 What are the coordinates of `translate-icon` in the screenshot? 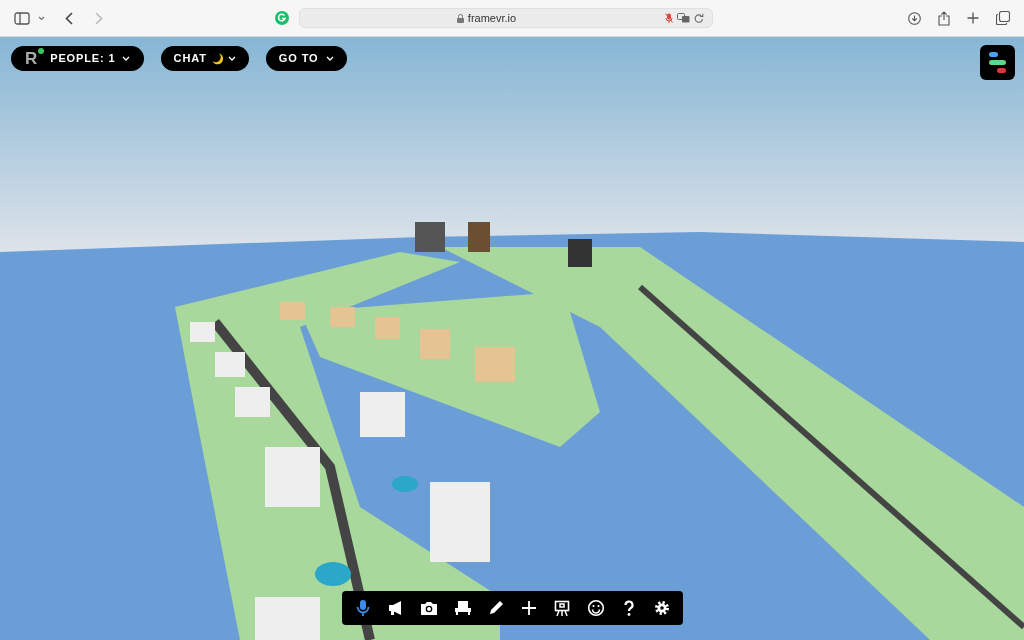 It's located at (683, 18).